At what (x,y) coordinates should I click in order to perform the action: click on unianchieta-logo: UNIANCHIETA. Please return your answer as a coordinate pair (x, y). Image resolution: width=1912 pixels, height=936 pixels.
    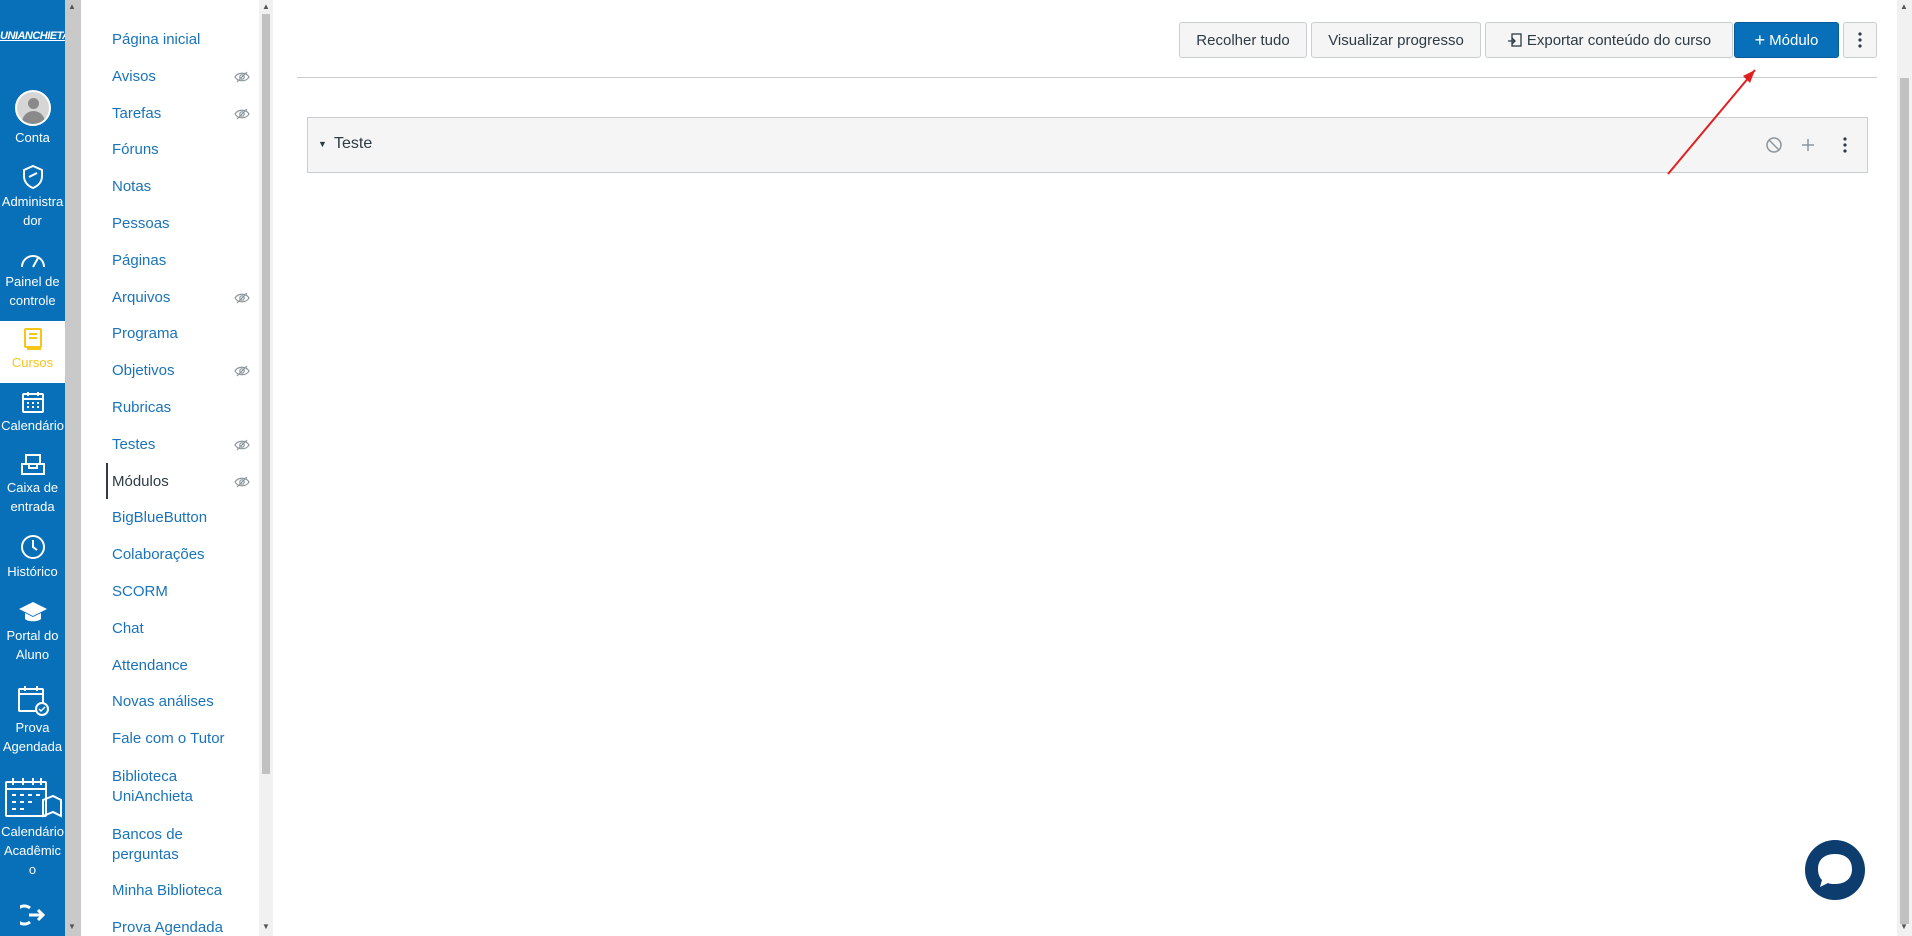
    Looking at the image, I should click on (32, 36).